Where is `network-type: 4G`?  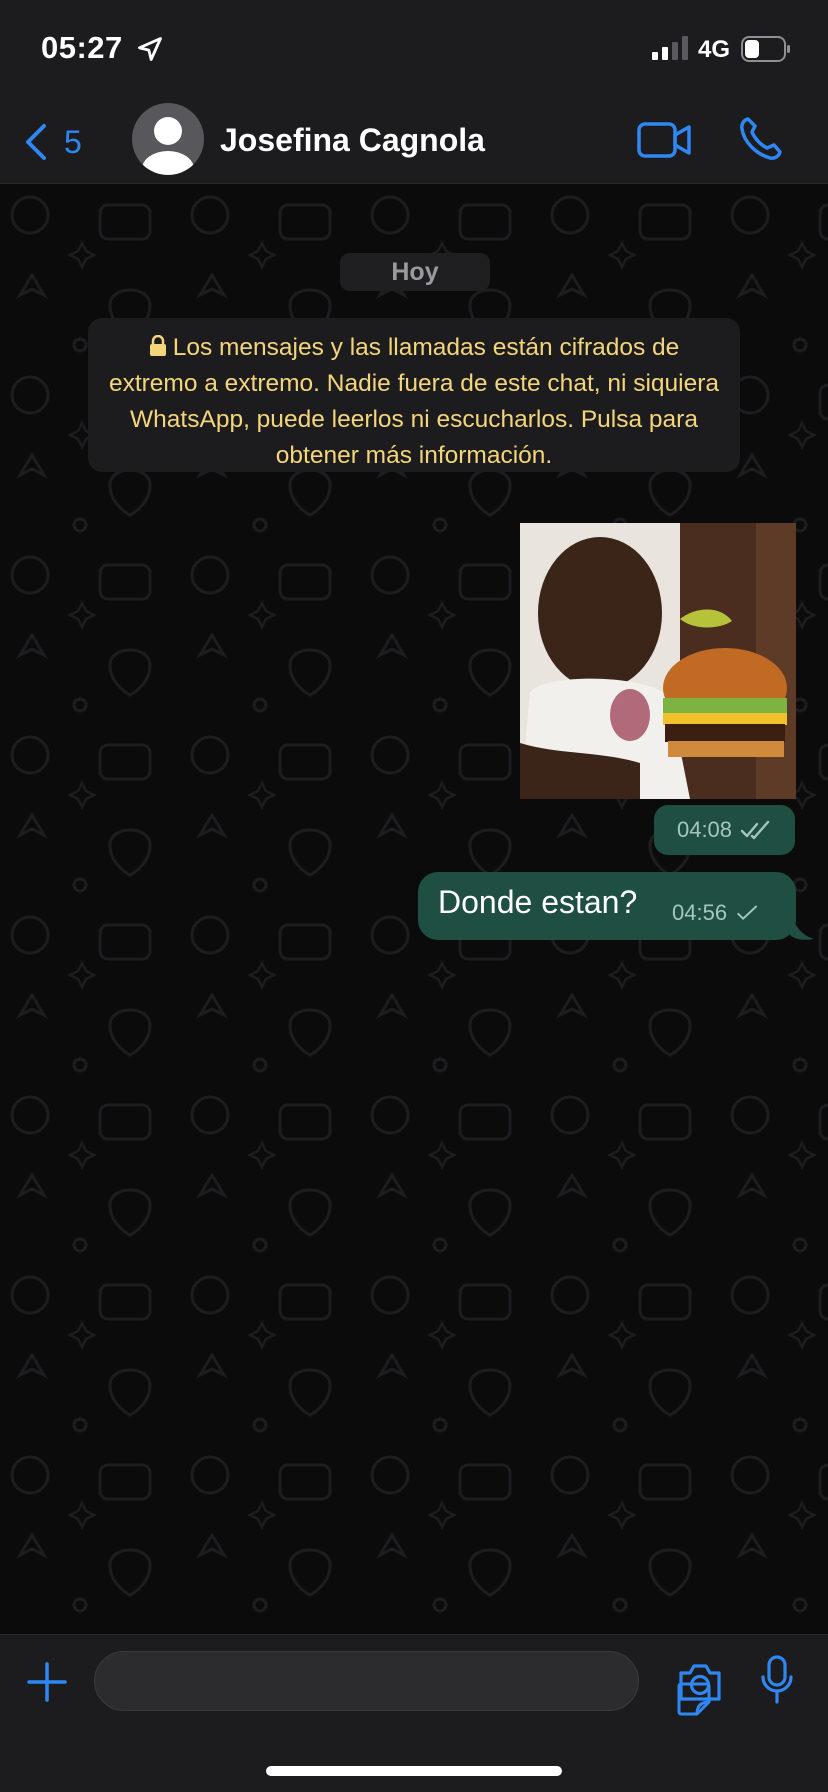
network-type: 4G is located at coordinates (714, 49).